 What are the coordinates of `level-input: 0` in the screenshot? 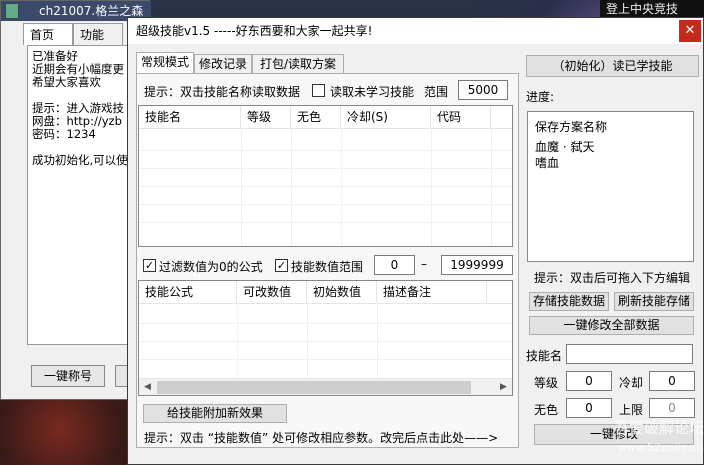 It's located at (589, 381).